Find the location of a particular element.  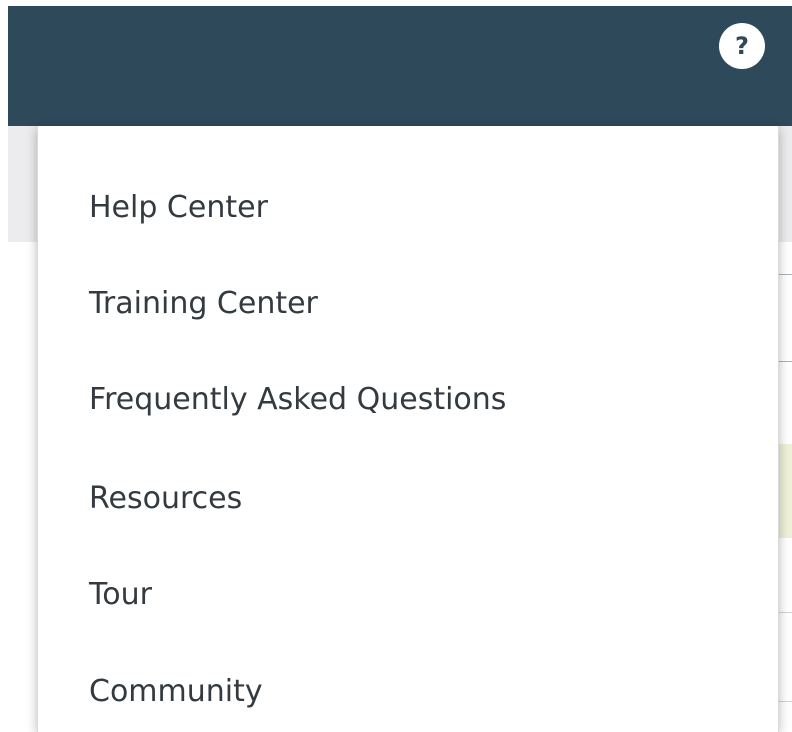

help-button: ? is located at coordinates (742, 46).